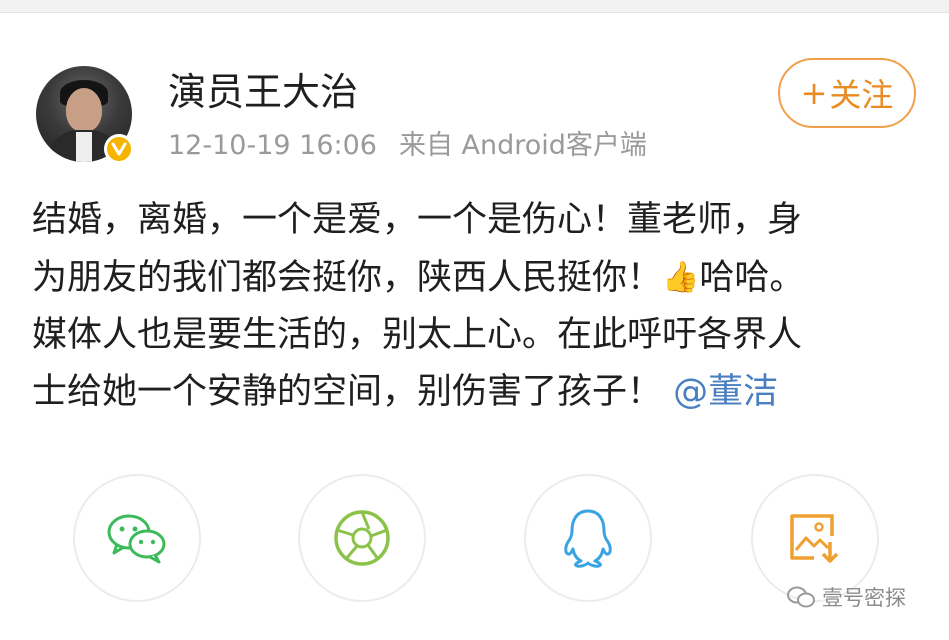  What do you see at coordinates (752, 278) in the screenshot?
I see `post-line-2-tail: 哈哈。` at bounding box center [752, 278].